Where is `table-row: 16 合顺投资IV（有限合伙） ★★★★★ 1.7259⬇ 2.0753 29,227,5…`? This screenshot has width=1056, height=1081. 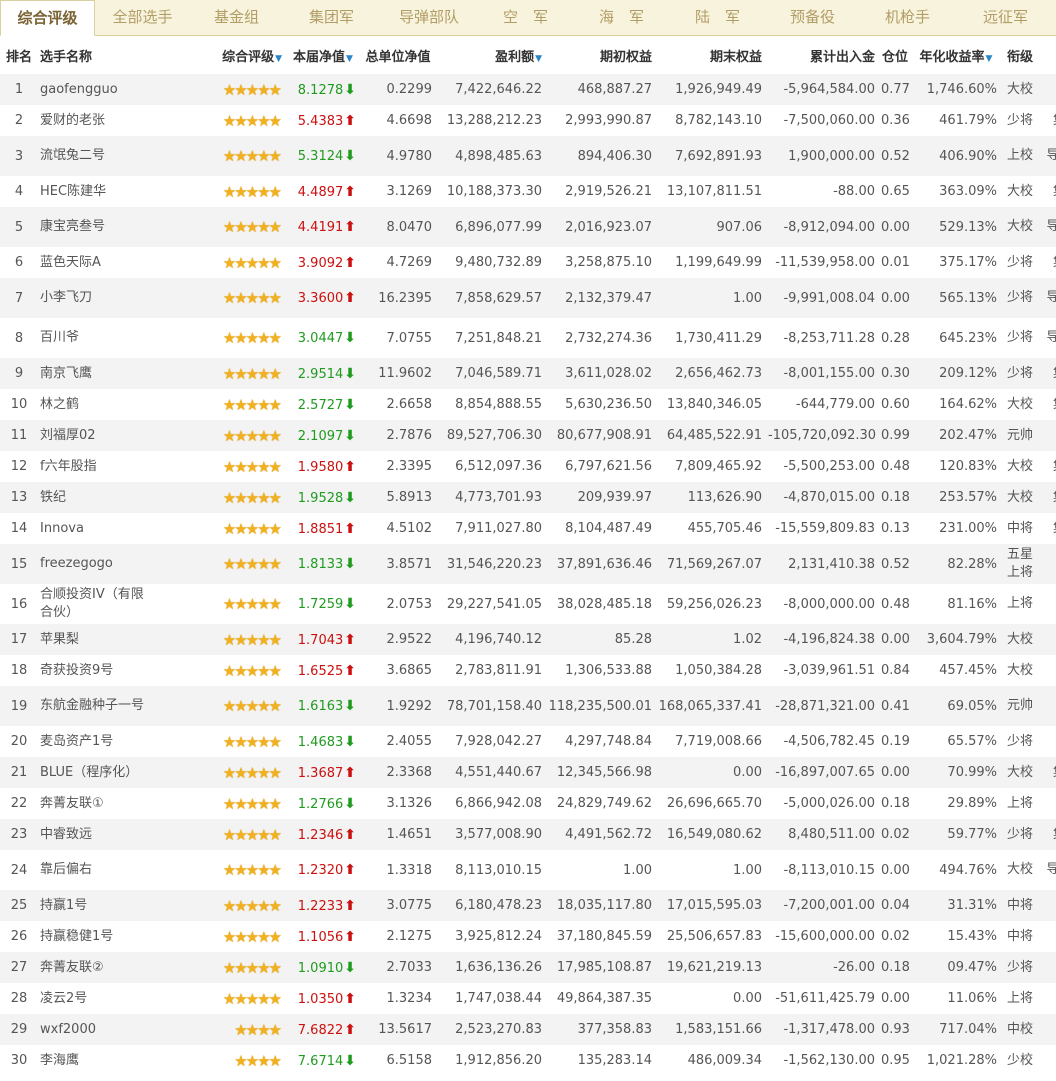
table-row: 16 合顺投资IV（有限合伙） ★★★★★ 1.7259⬇ 2.0753 29,227,5… is located at coordinates (528, 604).